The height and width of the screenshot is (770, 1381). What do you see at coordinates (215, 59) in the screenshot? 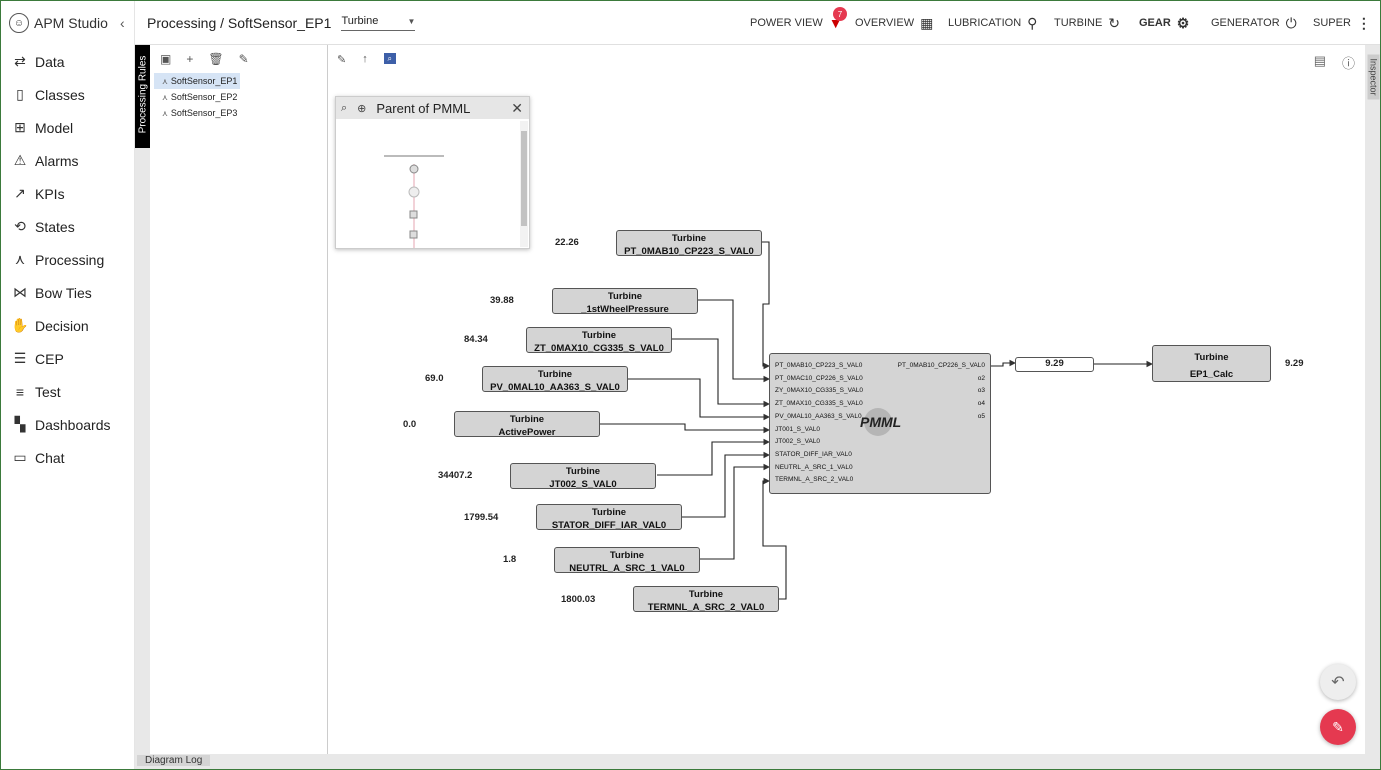
I see `delete-icon: 🗑` at bounding box center [215, 59].